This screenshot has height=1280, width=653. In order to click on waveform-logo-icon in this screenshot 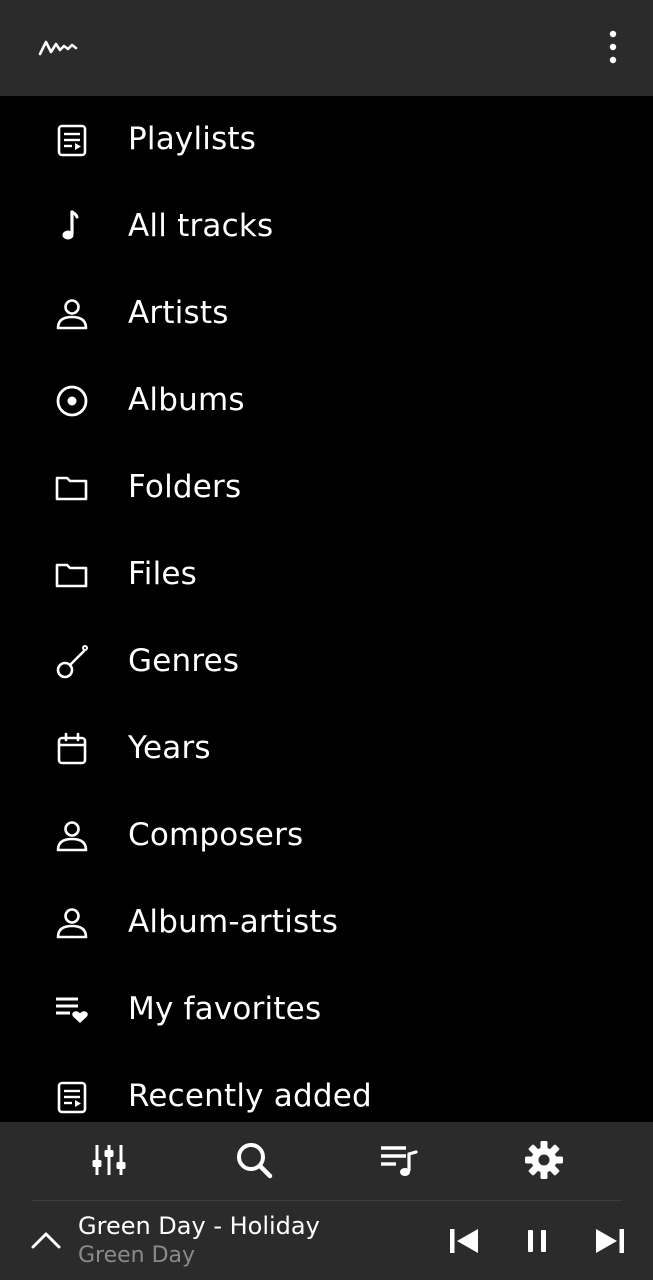, I will do `click(58, 48)`.